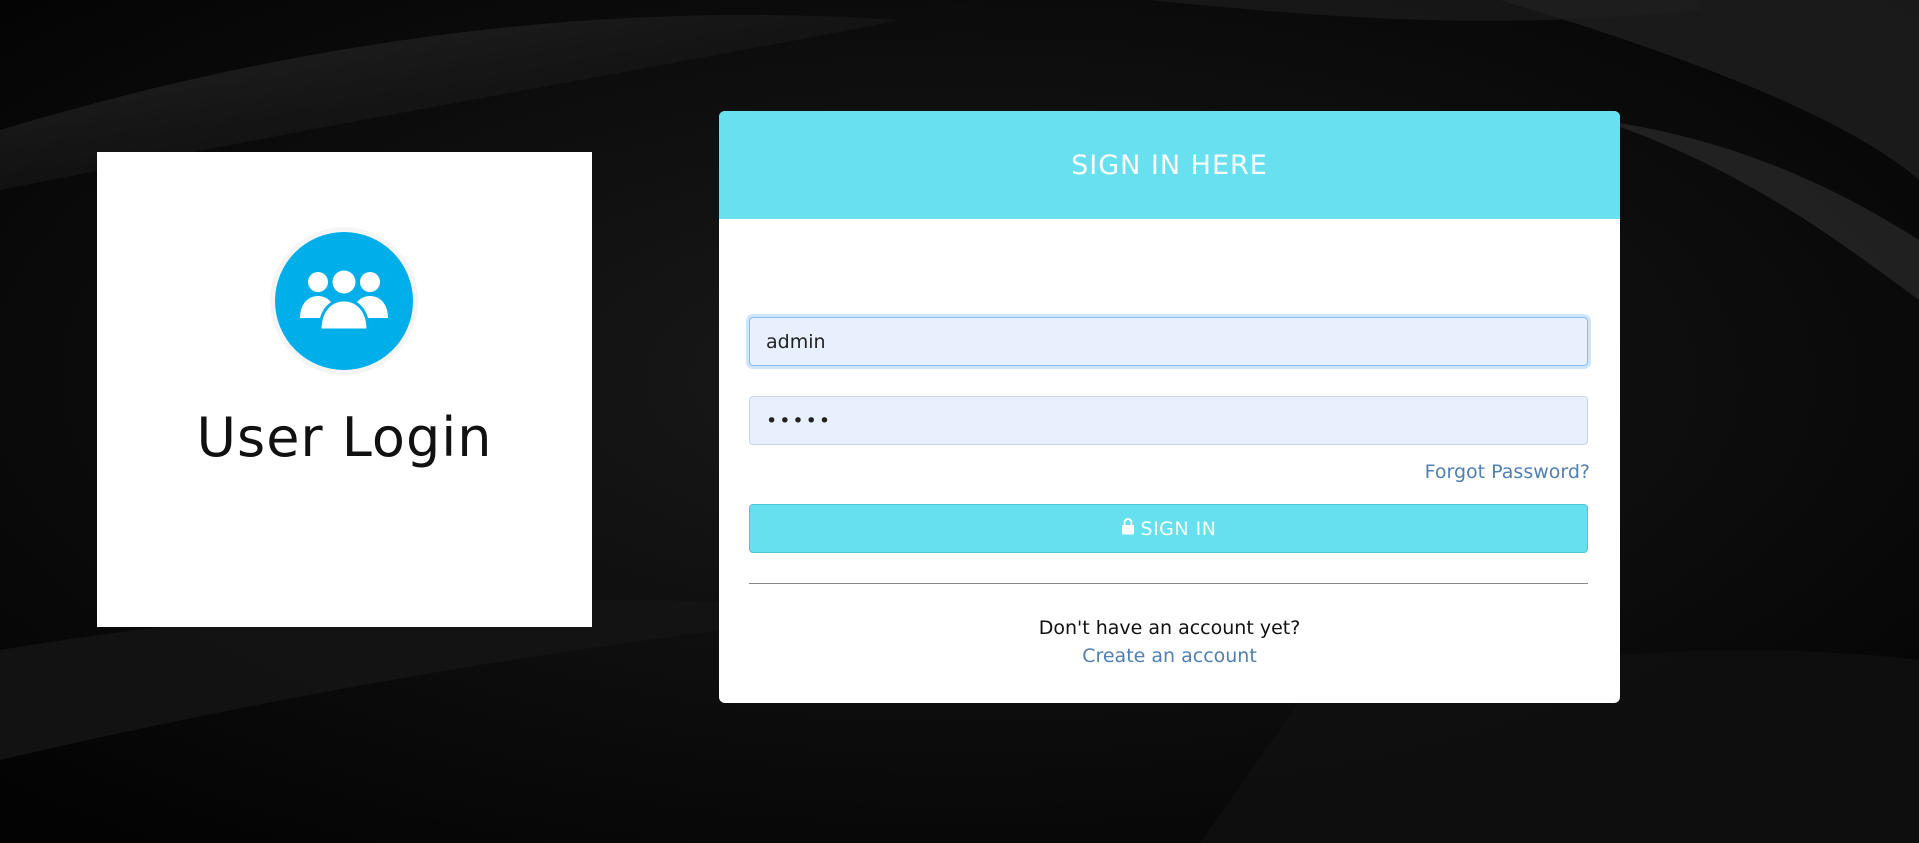  Describe the element at coordinates (1168, 583) in the screenshot. I see `divider` at that location.